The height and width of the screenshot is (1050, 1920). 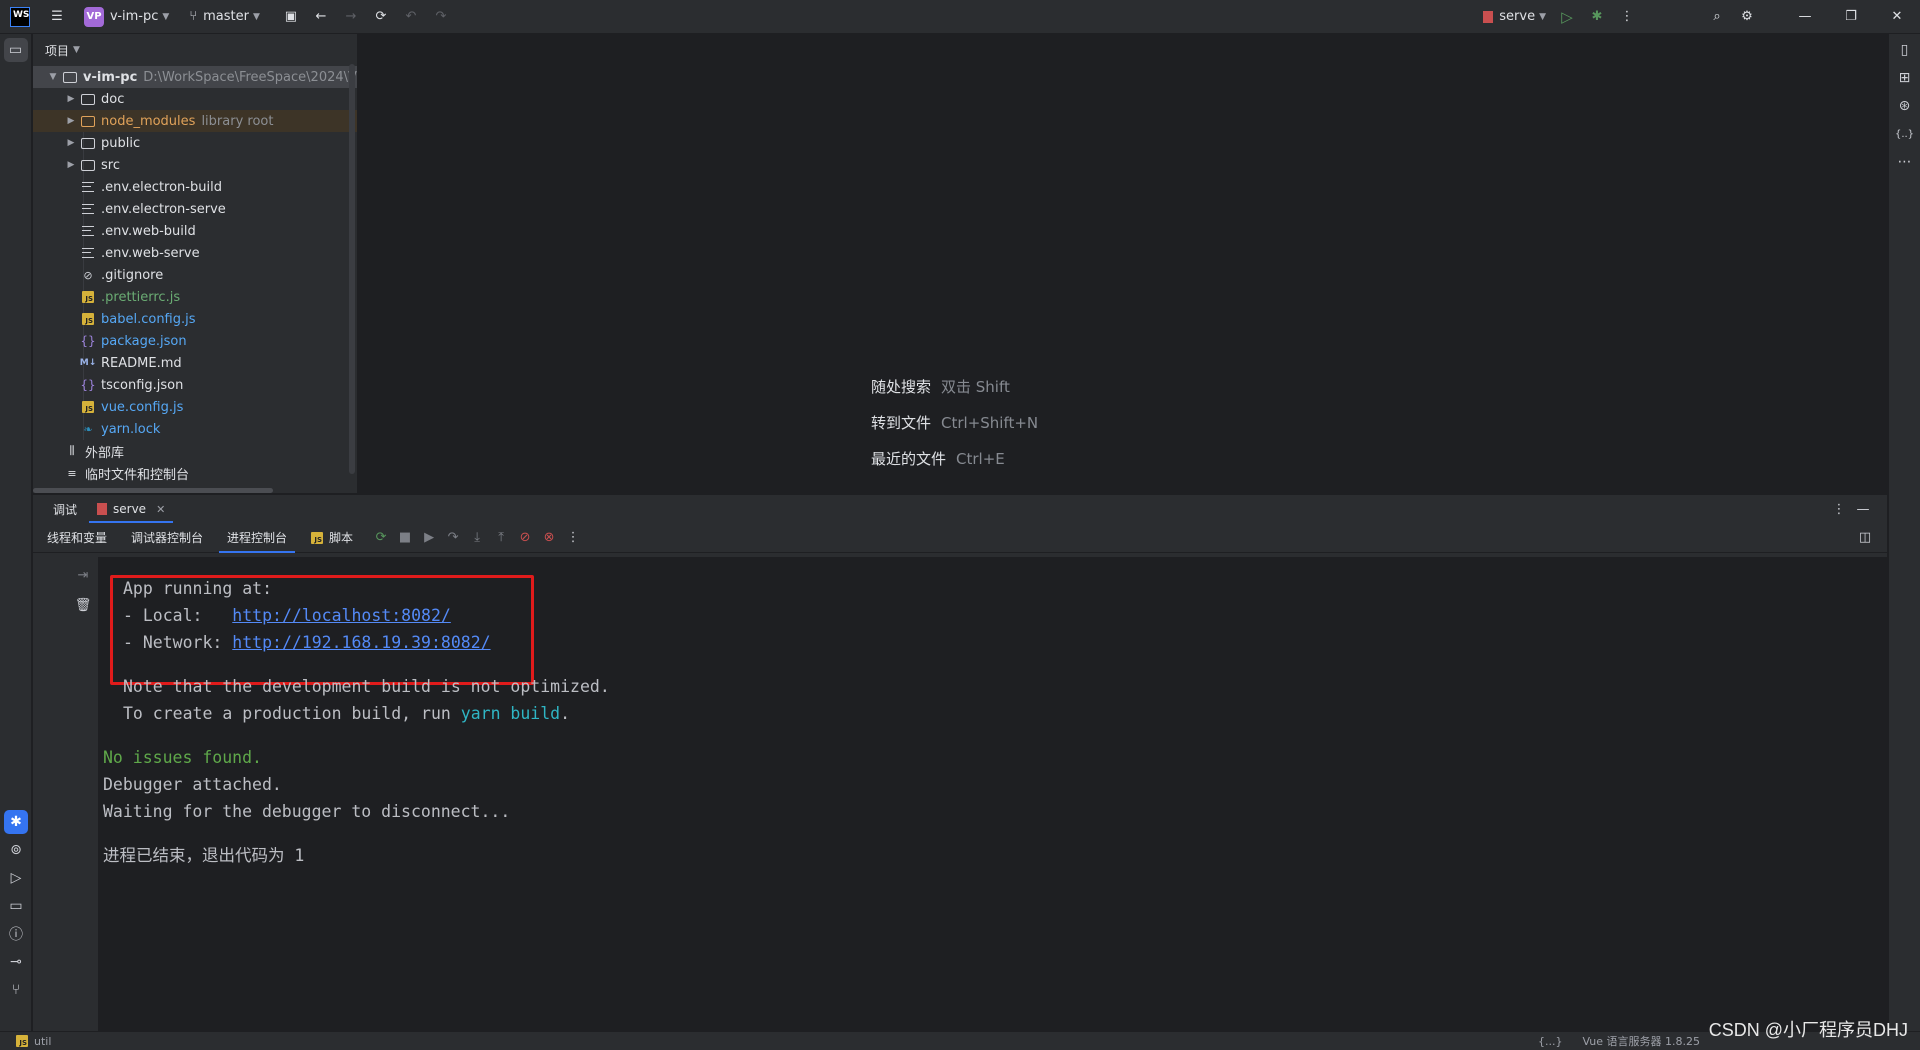 I want to click on rerun-icon: ⟳, so click(x=381, y=538).